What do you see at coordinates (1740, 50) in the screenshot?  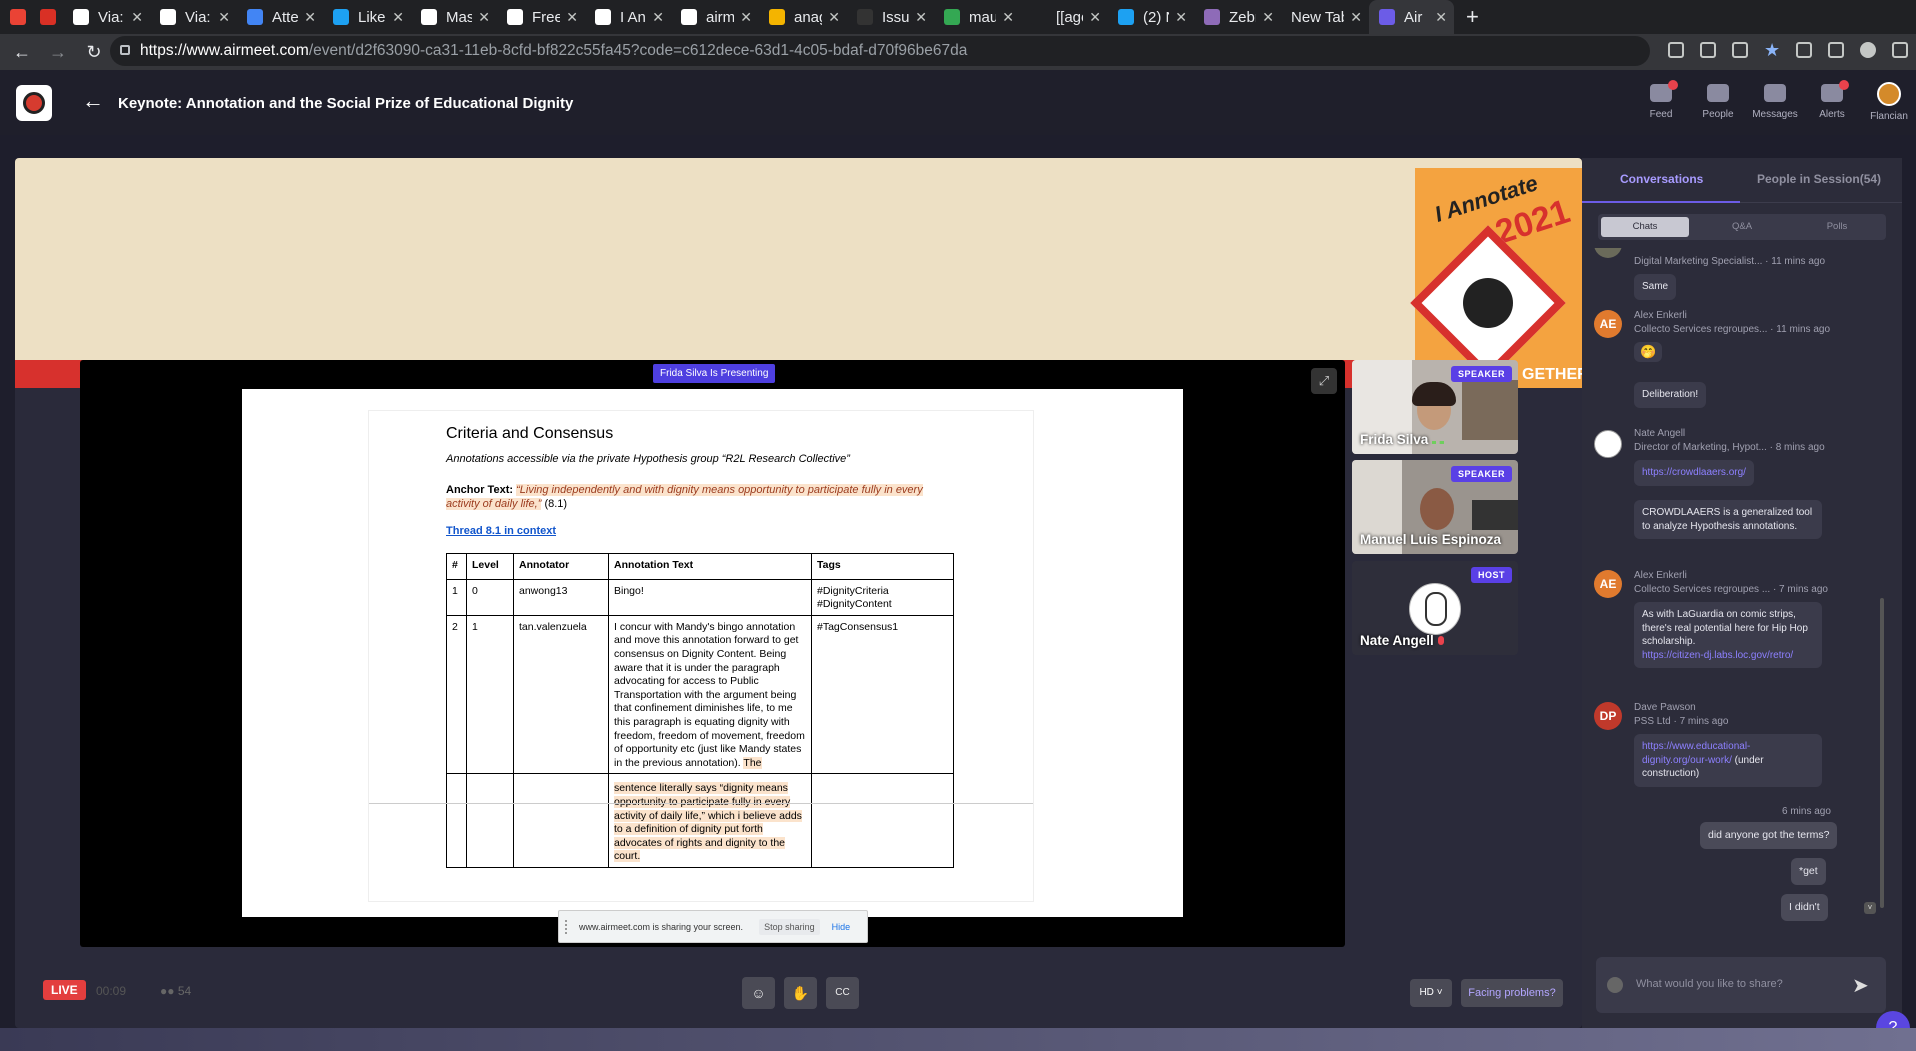 I see `zoom-icon` at bounding box center [1740, 50].